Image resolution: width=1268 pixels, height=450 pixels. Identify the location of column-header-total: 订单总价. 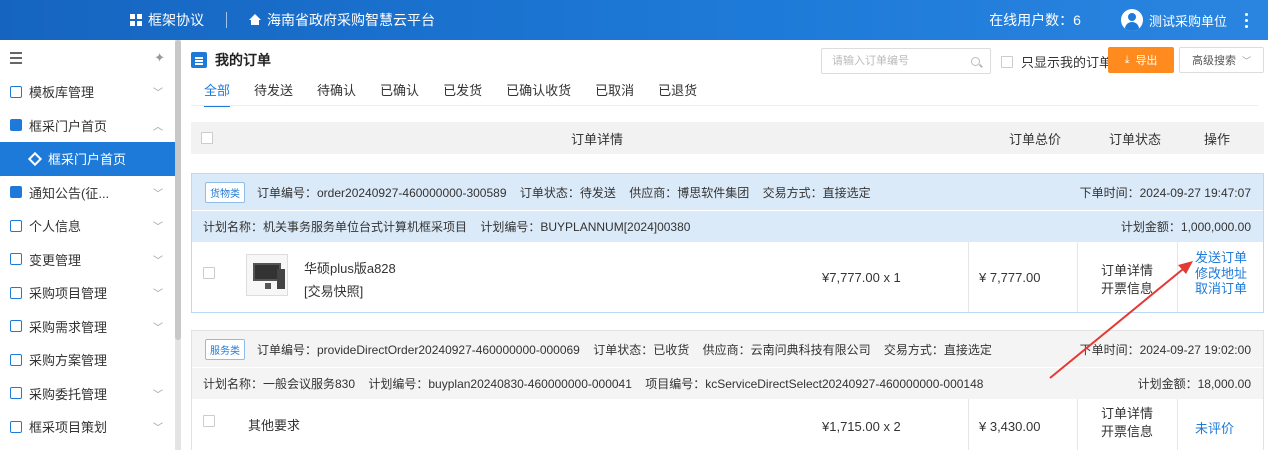
(1035, 139).